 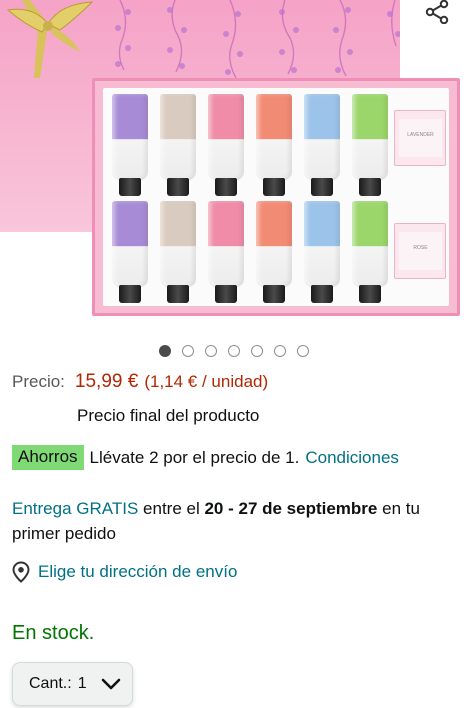 What do you see at coordinates (171, 508) in the screenshot?
I see `delivery-text: entre el` at bounding box center [171, 508].